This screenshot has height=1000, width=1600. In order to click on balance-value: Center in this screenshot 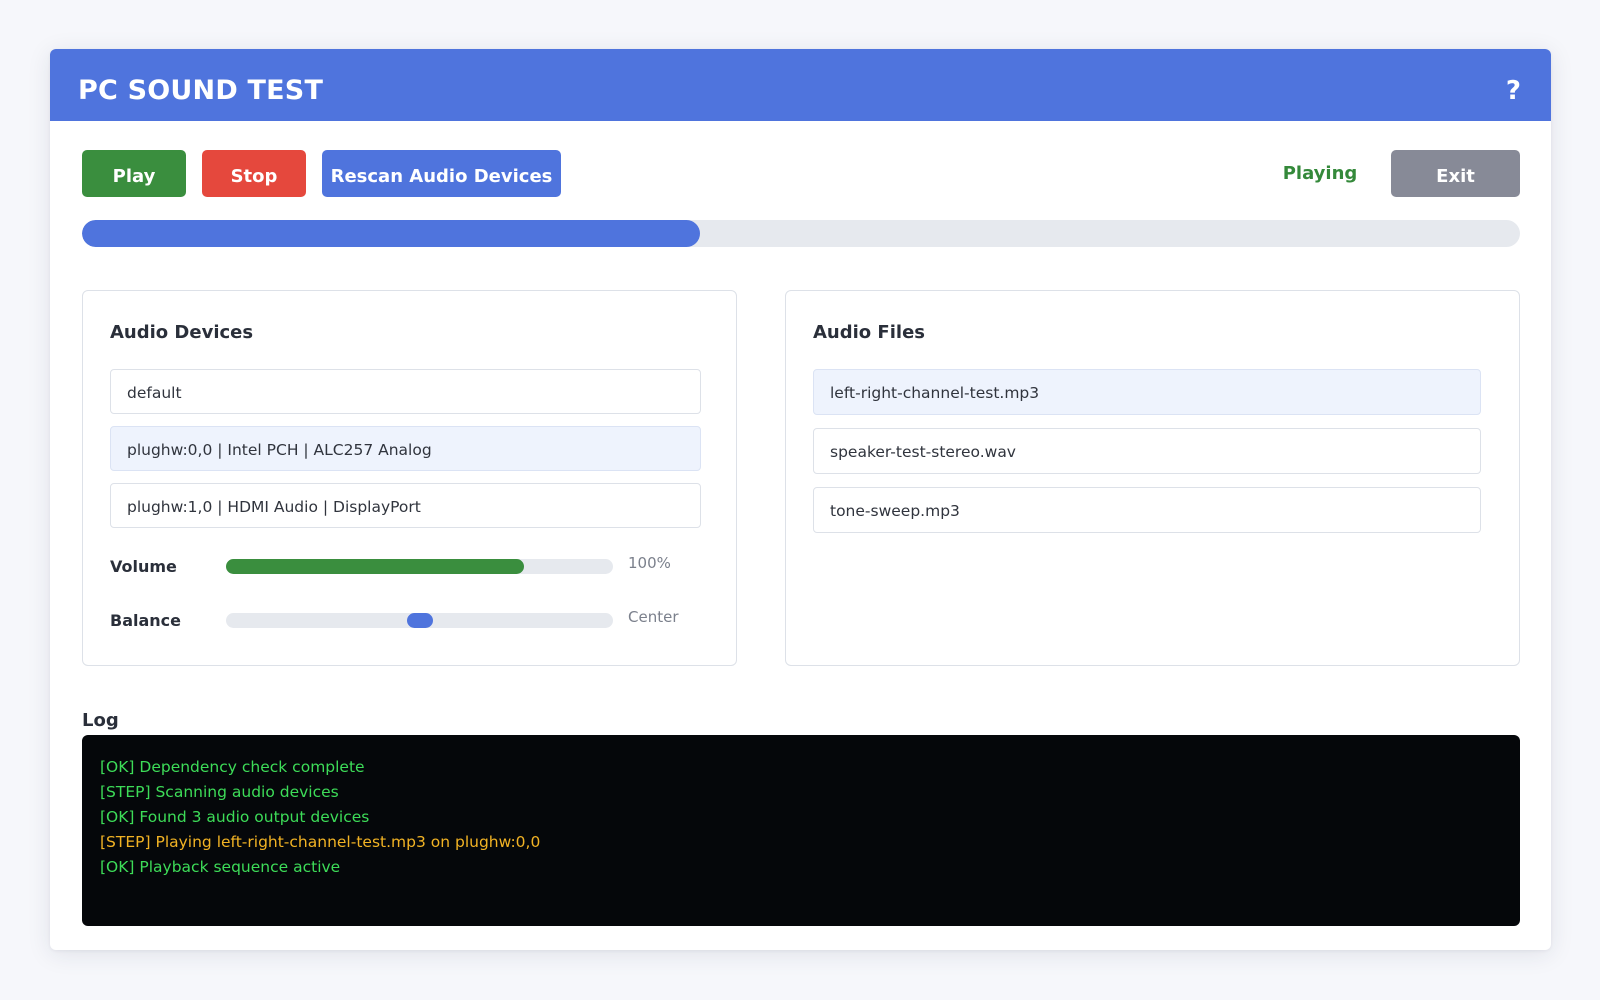, I will do `click(653, 617)`.